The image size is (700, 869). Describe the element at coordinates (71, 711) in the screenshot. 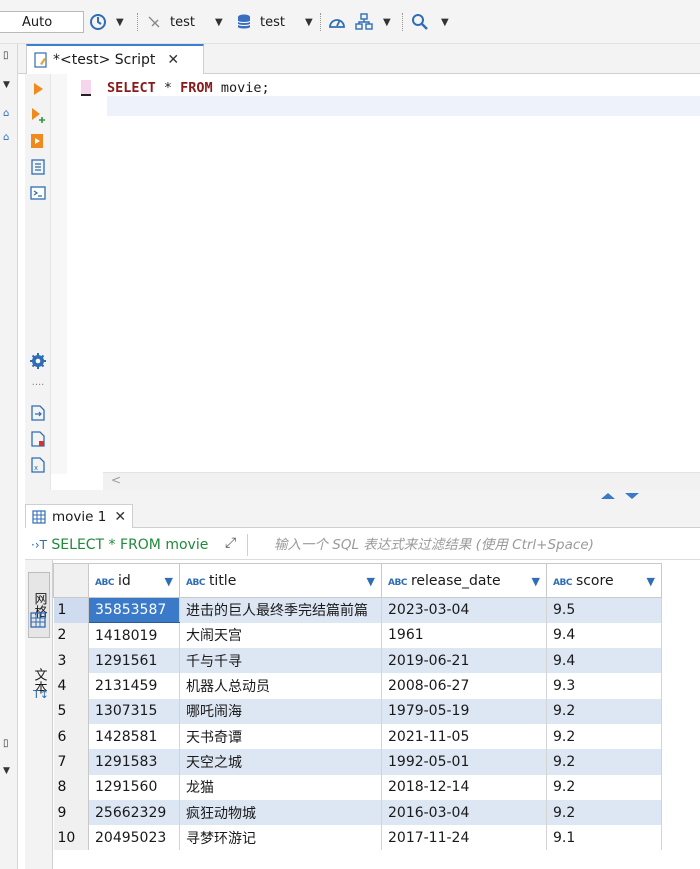

I see `row-number: 5` at that location.